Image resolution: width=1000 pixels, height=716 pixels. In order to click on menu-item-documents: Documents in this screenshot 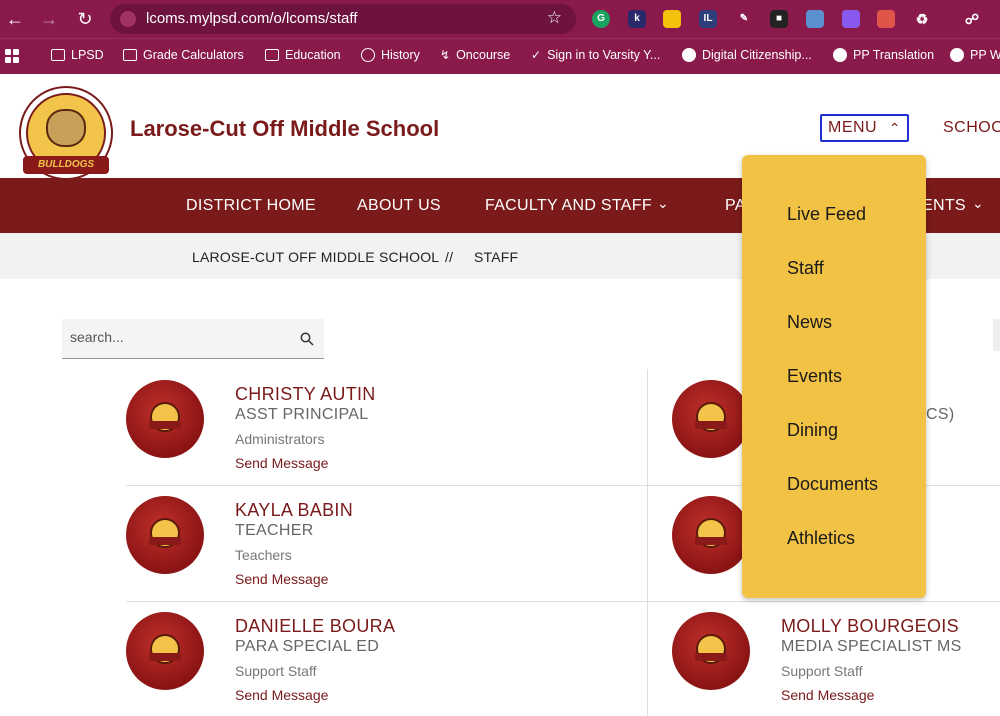, I will do `click(832, 484)`.